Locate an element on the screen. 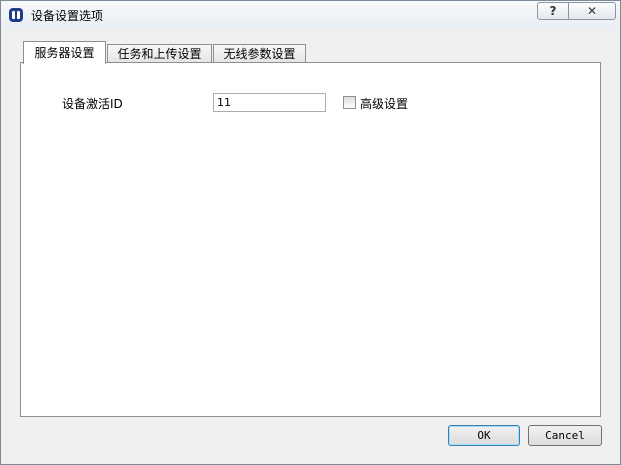 Image resolution: width=621 pixels, height=465 pixels. window-title: 设备设置选项 is located at coordinates (67, 16).